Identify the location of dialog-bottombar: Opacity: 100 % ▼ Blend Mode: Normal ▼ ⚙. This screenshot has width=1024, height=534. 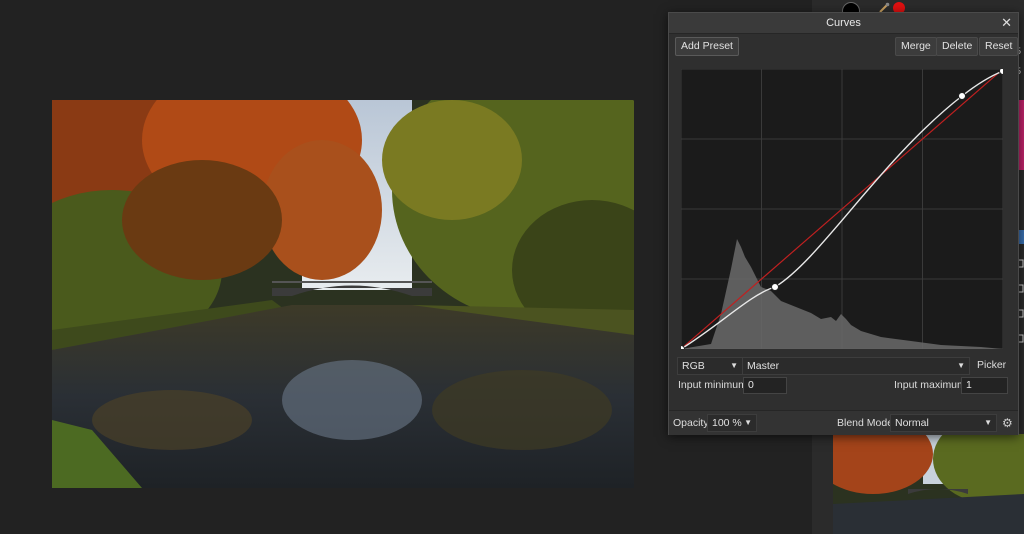
(843, 422).